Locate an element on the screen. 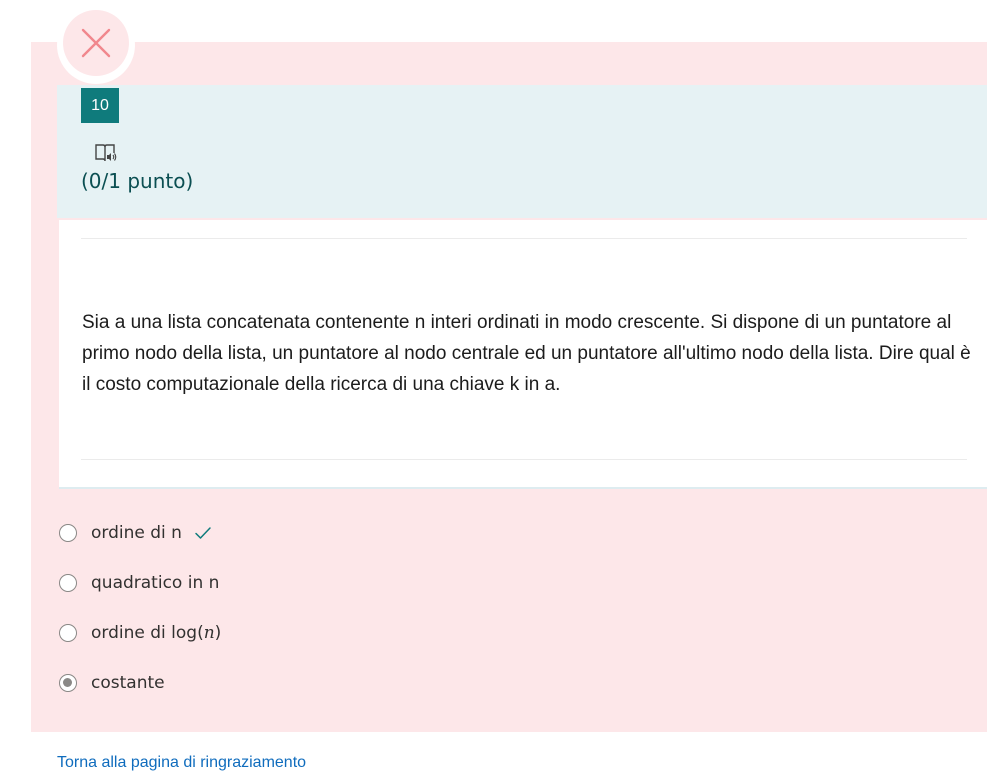 The height and width of the screenshot is (772, 987). option-label-math: n is located at coordinates (209, 633).